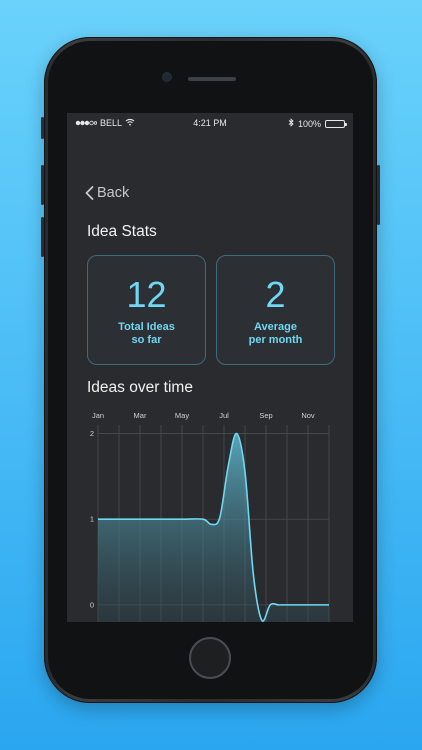 The height and width of the screenshot is (750, 422). I want to click on home-button, so click(210, 658).